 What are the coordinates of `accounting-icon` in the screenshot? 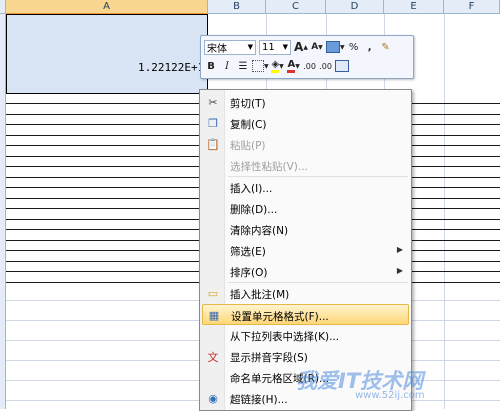 It's located at (333, 47).